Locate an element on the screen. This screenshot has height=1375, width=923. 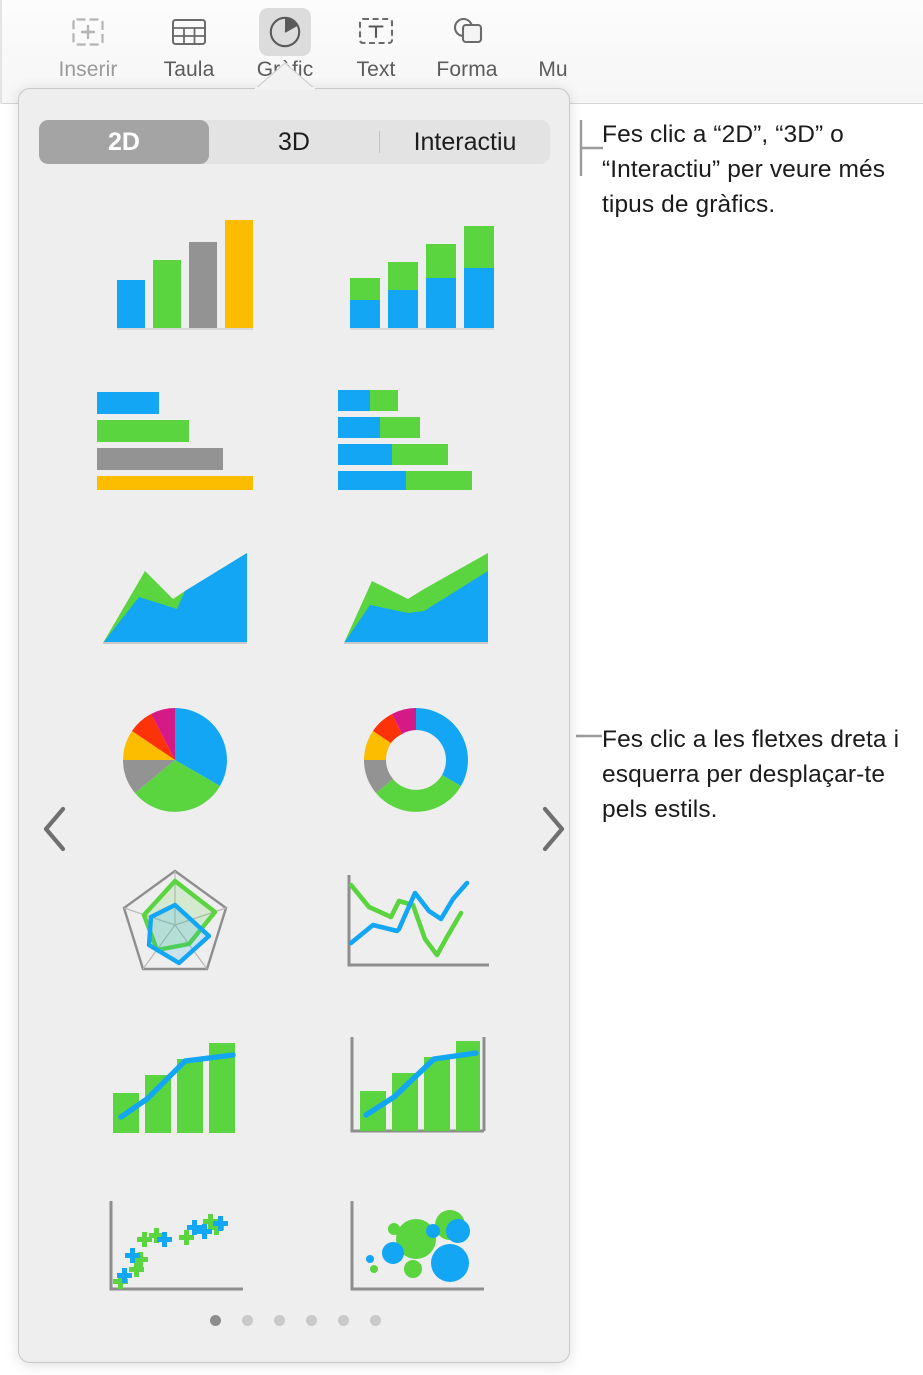
chart-thumb-line is located at coordinates (415, 922).